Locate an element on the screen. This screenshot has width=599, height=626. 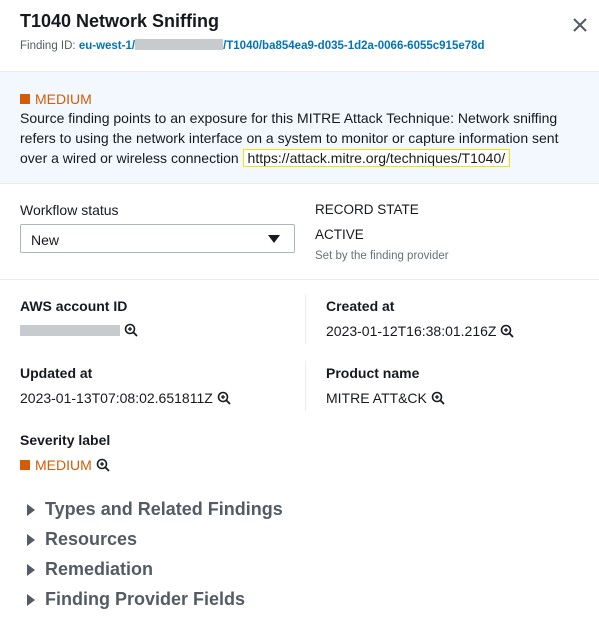
created-at-value: 2023-01-12T16:38:01.216Z is located at coordinates (420, 331).